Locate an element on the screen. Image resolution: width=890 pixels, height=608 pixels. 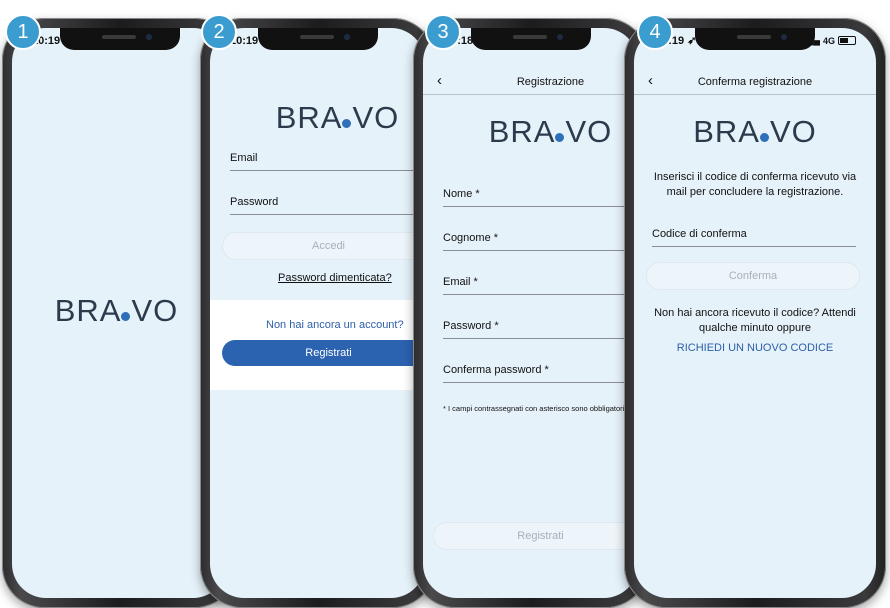
step-badge-2: 2 is located at coordinates (219, 32).